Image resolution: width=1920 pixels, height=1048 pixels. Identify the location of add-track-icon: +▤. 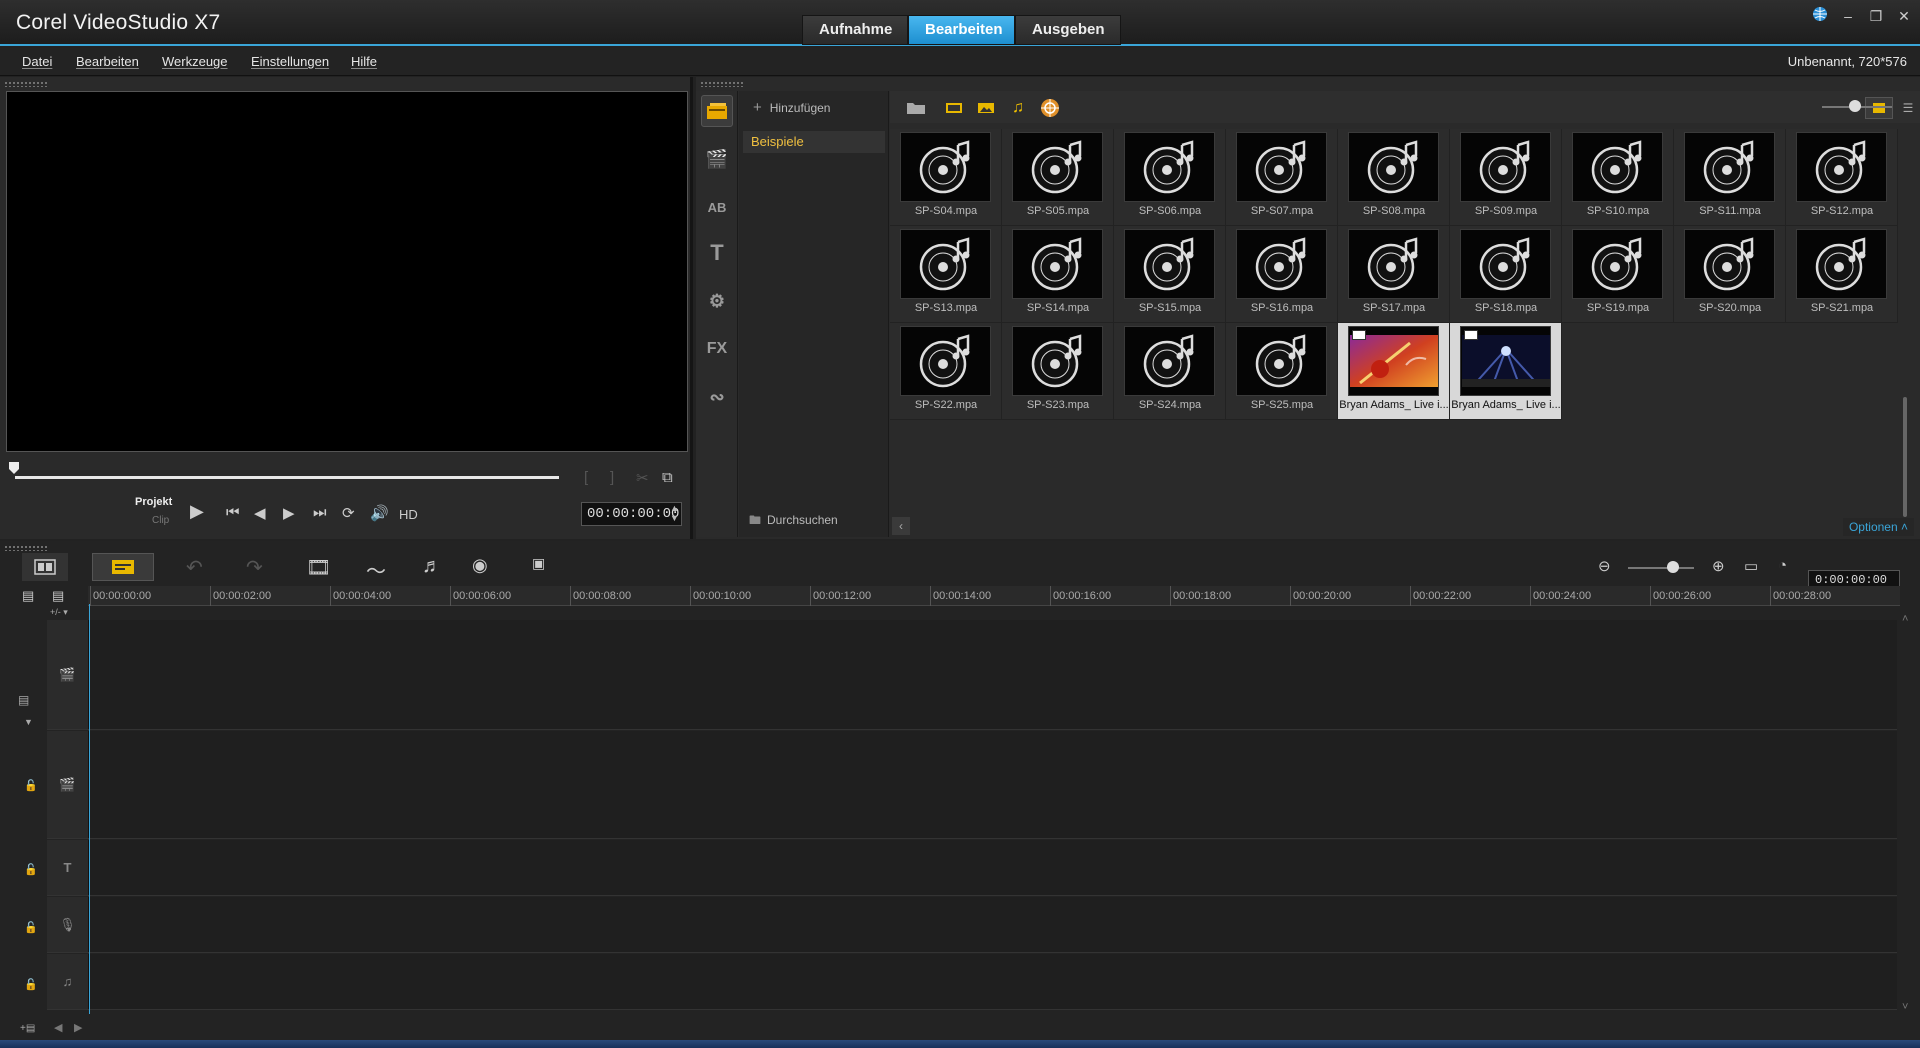
(27, 1028).